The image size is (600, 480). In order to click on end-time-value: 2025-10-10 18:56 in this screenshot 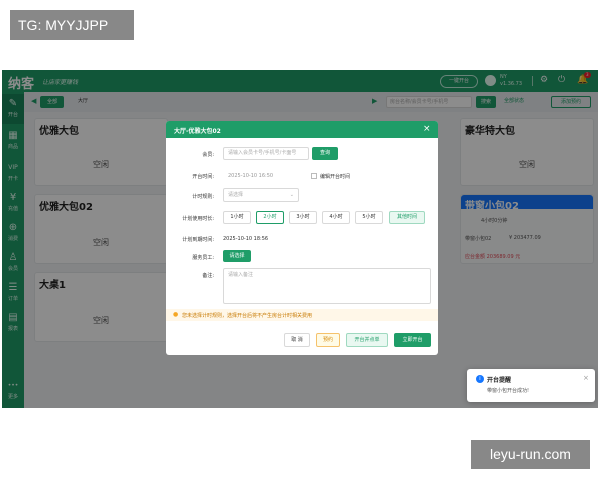, I will do `click(246, 239)`.